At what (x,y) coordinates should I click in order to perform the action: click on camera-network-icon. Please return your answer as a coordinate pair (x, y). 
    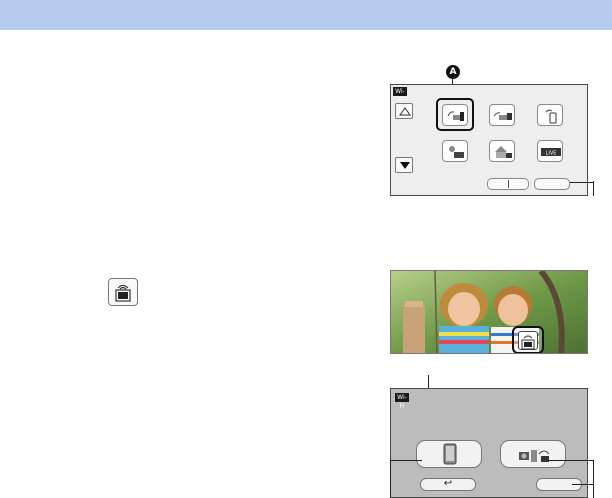
    Looking at the image, I should click on (534, 456).